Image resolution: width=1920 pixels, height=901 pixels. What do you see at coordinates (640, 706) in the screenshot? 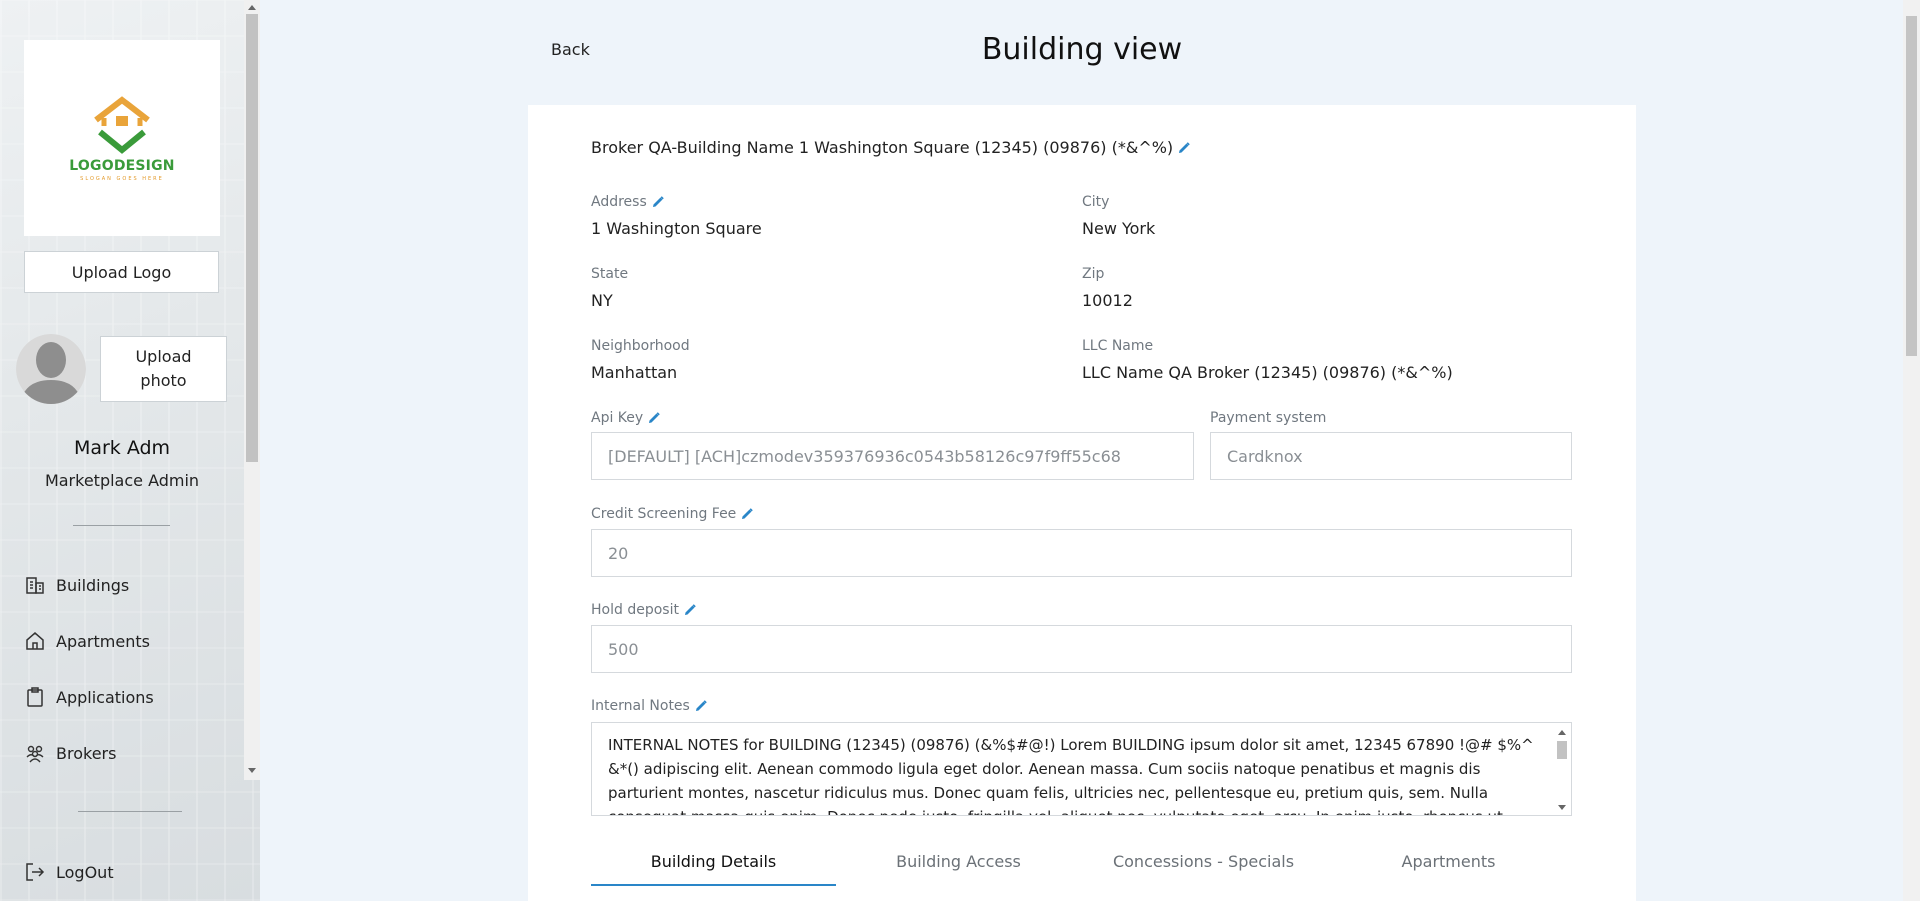
I see `internal-notes-label-text: Internal Notes` at bounding box center [640, 706].